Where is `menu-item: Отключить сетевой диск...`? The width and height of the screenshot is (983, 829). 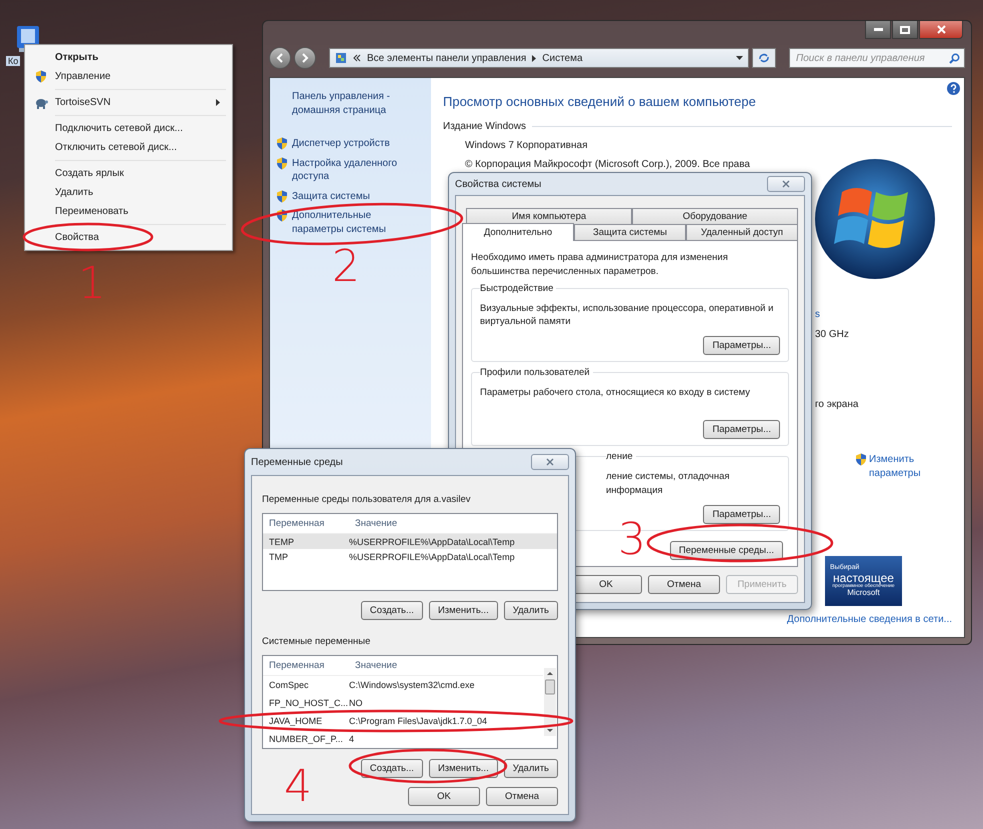
menu-item: Отключить сетевой диск... is located at coordinates (128, 147).